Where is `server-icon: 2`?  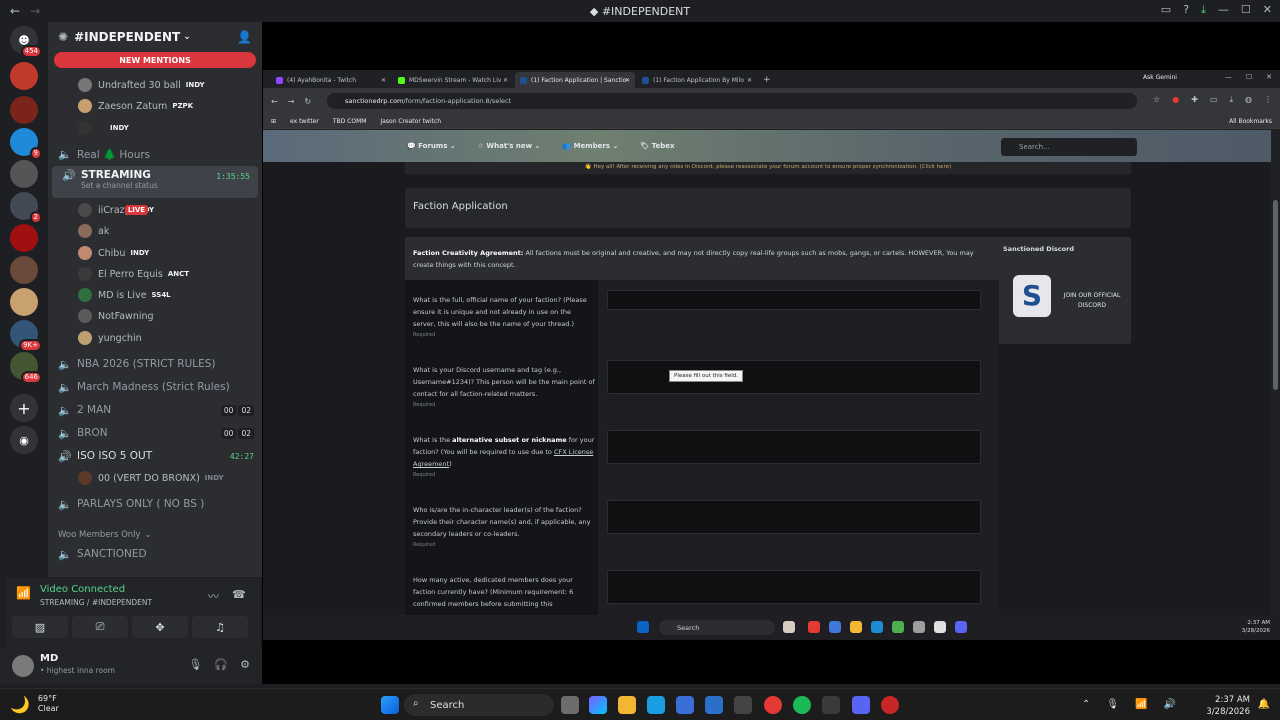 server-icon: 2 is located at coordinates (26, 208).